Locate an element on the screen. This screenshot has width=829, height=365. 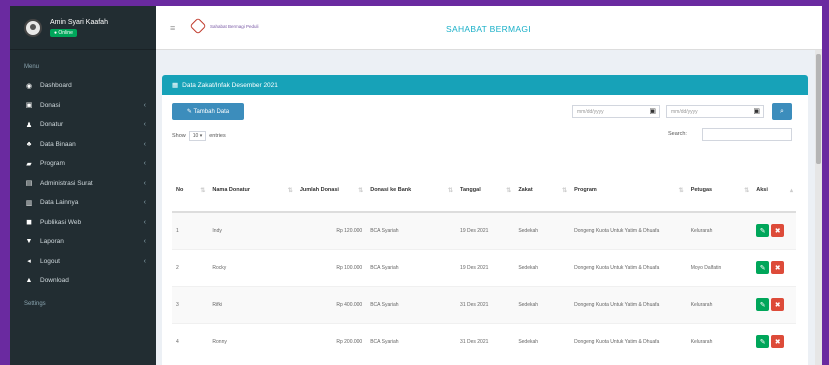
column-header-label: Jumlah Donasi is located at coordinates (319, 190).